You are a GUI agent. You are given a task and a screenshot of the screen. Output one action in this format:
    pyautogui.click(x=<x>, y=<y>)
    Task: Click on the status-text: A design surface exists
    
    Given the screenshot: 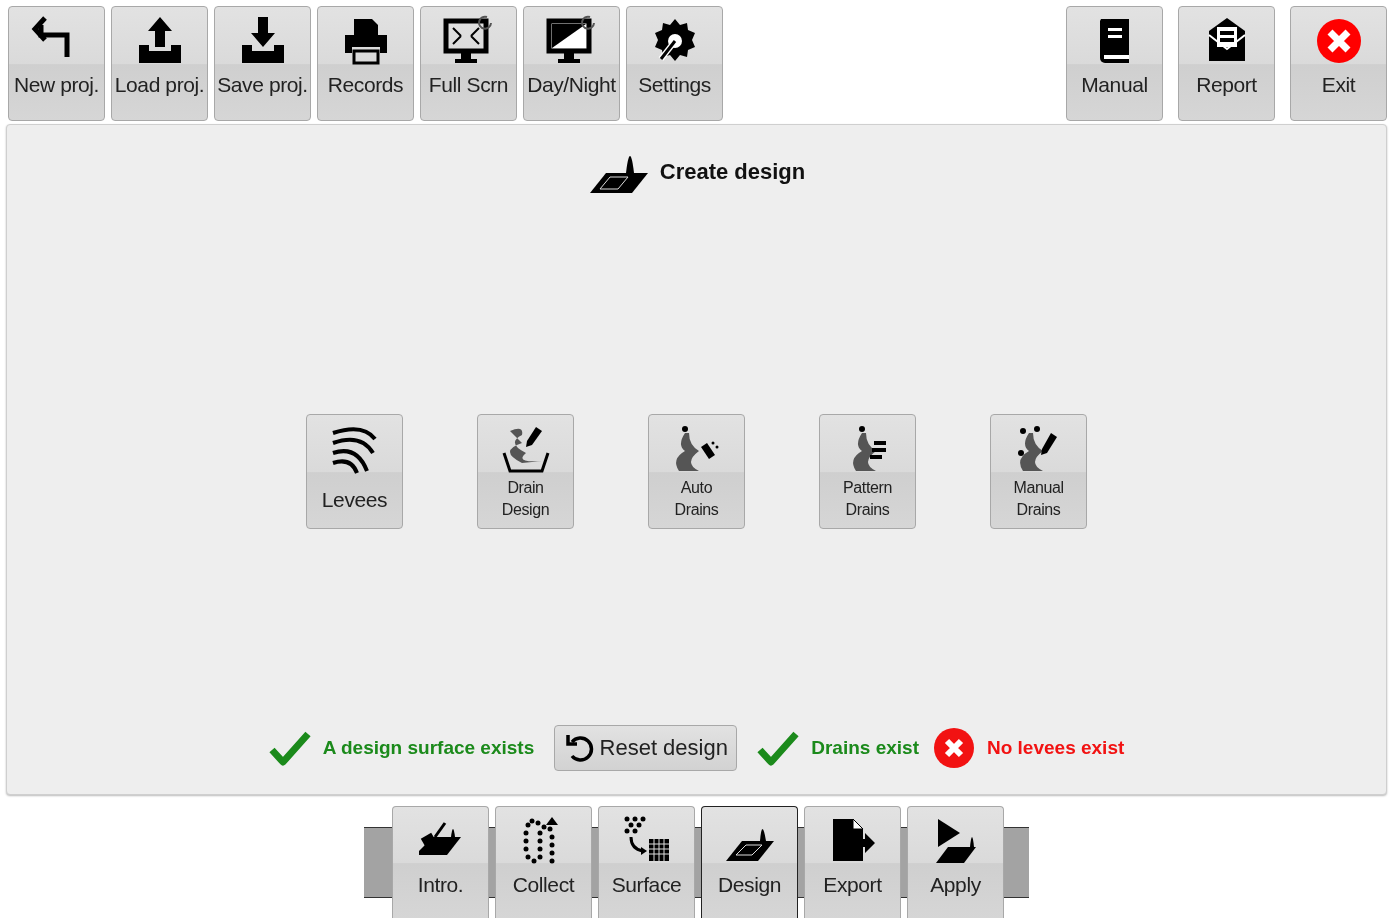 What is the action you would take?
    pyautogui.click(x=428, y=748)
    